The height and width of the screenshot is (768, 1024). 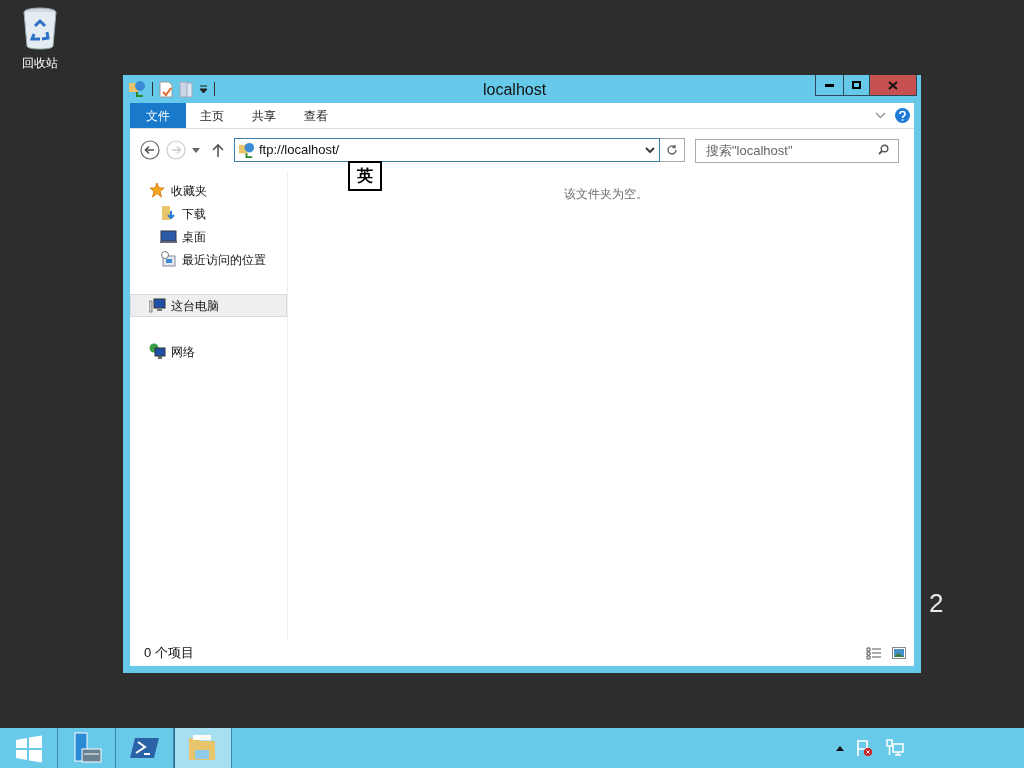 What do you see at coordinates (208, 190) in the screenshot?
I see `navigation-item: 收藏夹` at bounding box center [208, 190].